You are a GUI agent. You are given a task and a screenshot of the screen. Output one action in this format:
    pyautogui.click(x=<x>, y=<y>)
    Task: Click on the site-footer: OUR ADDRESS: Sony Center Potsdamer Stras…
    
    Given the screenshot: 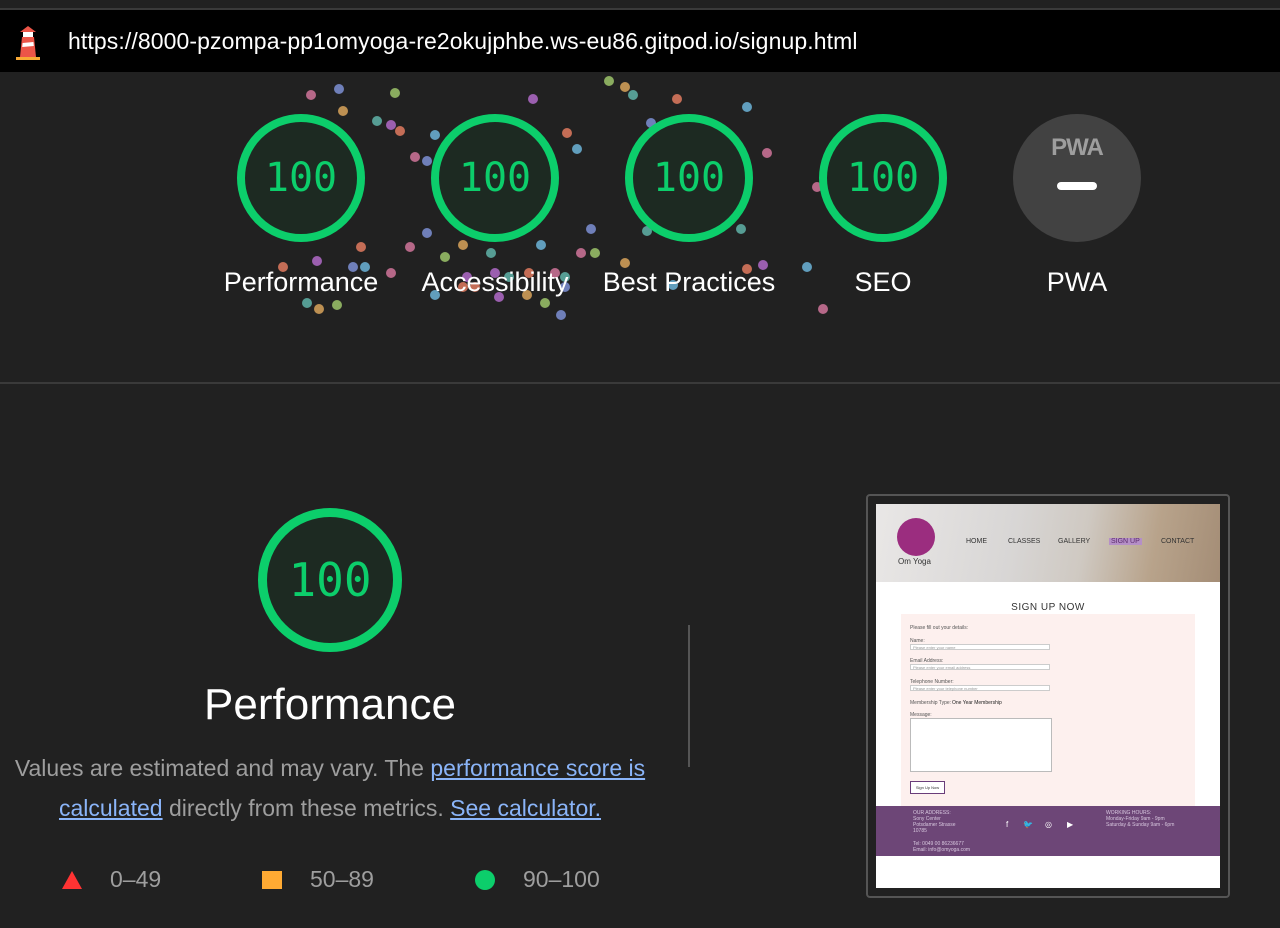 What is the action you would take?
    pyautogui.click(x=1048, y=831)
    